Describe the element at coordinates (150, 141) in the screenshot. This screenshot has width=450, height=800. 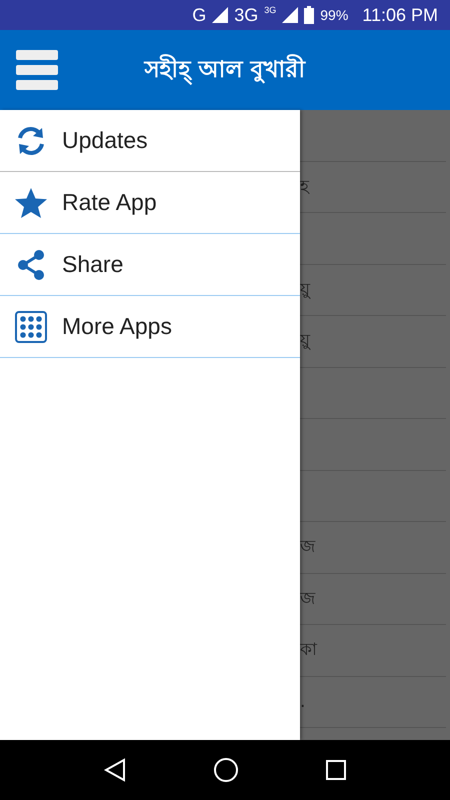
I see `drawer-item: Updates` at that location.